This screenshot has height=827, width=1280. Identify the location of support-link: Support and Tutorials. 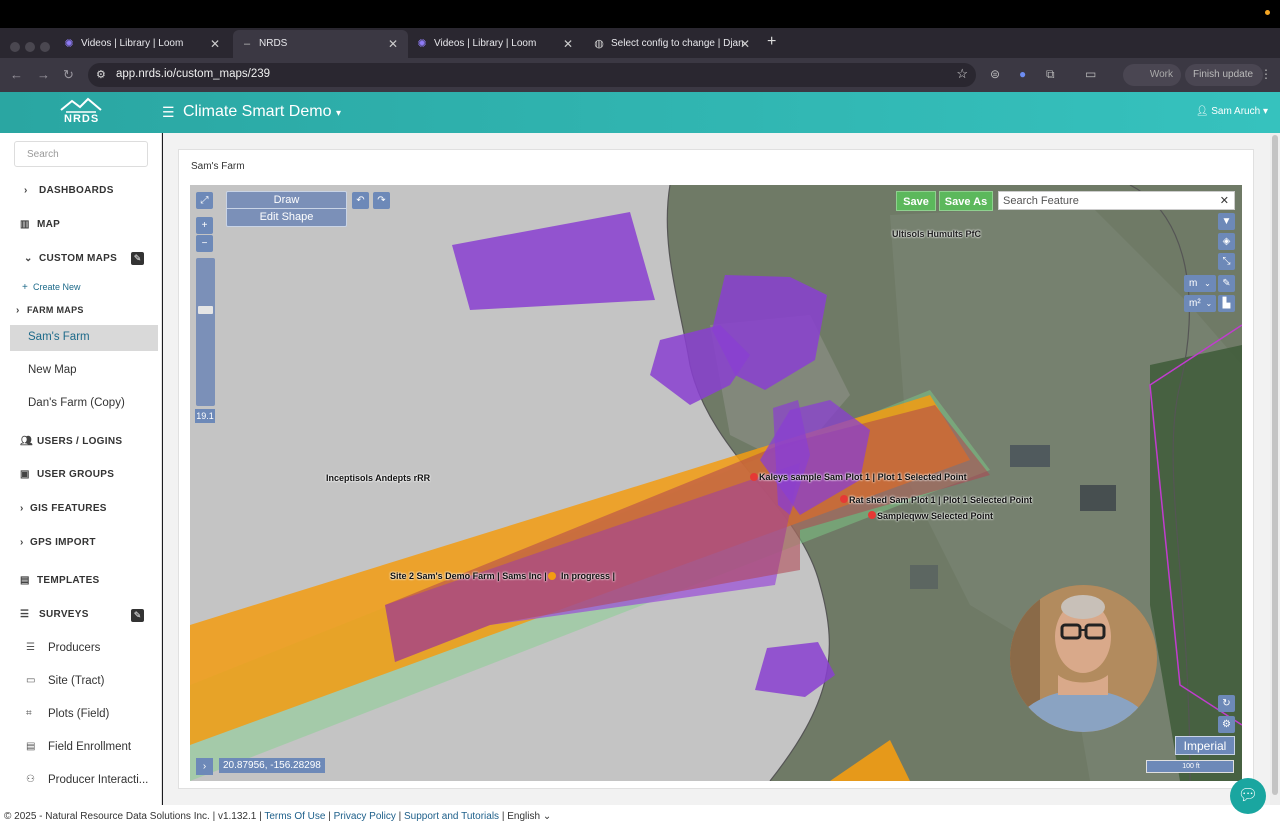
(451, 816).